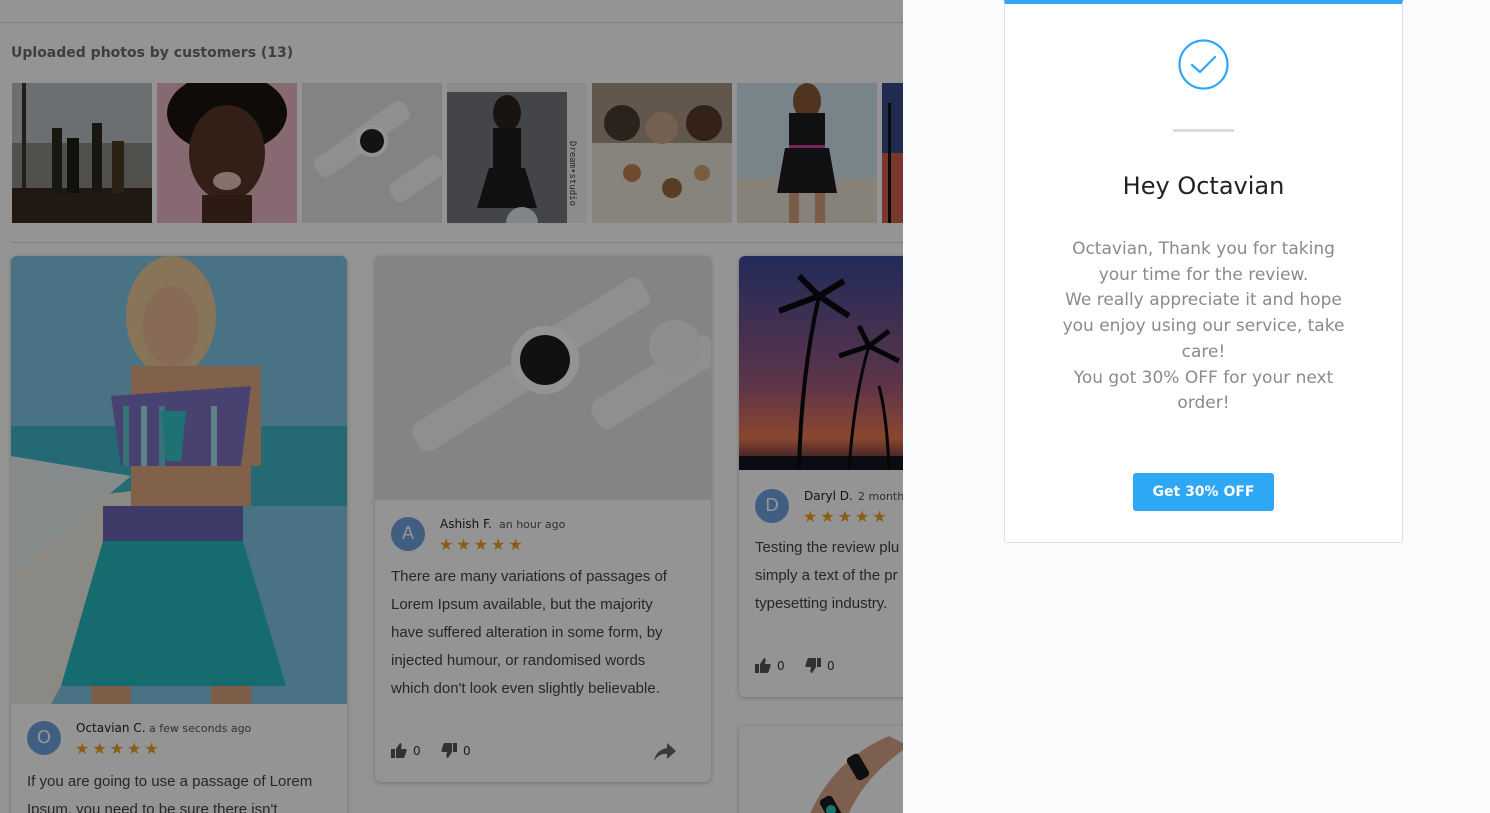  Describe the element at coordinates (826, 575) in the screenshot. I see `review-text-line: simply a text of the pr` at that location.